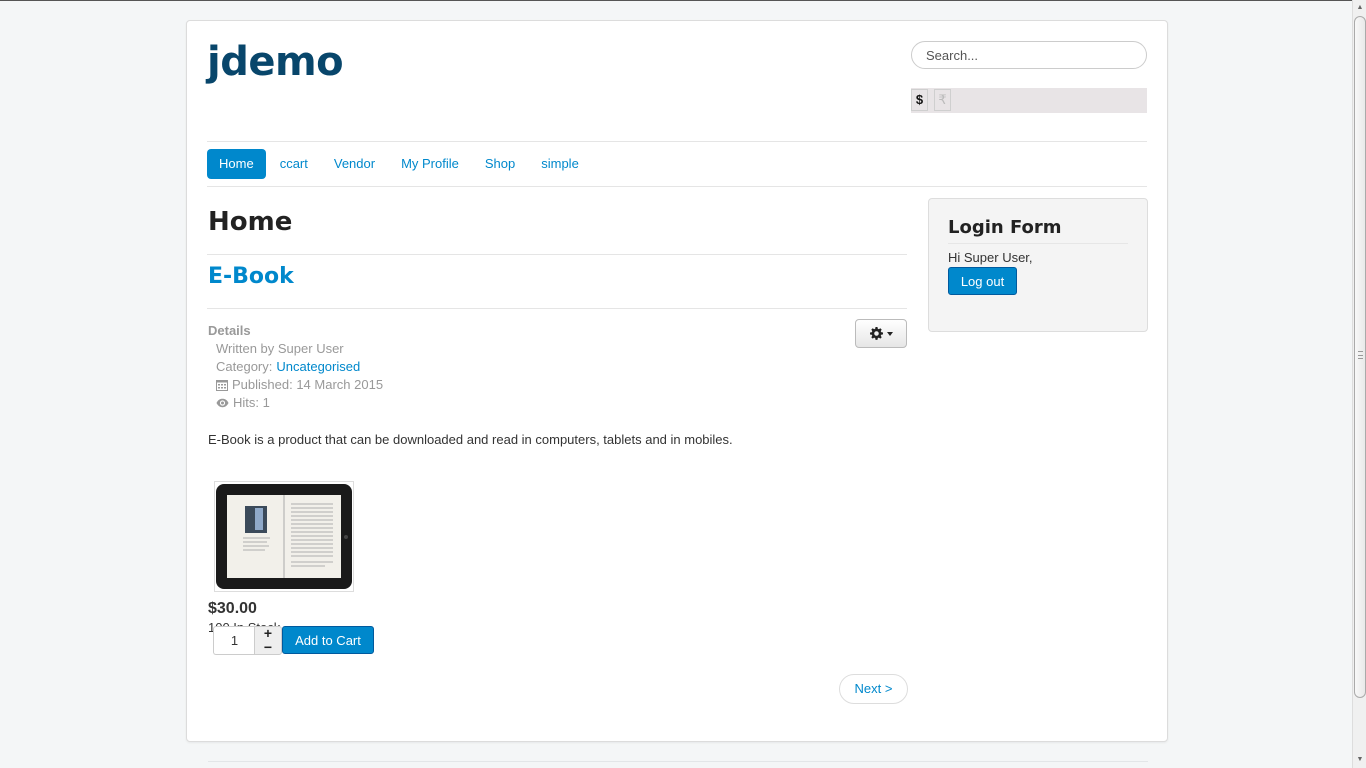  What do you see at coordinates (222, 385) in the screenshot?
I see `calendar-icon` at bounding box center [222, 385].